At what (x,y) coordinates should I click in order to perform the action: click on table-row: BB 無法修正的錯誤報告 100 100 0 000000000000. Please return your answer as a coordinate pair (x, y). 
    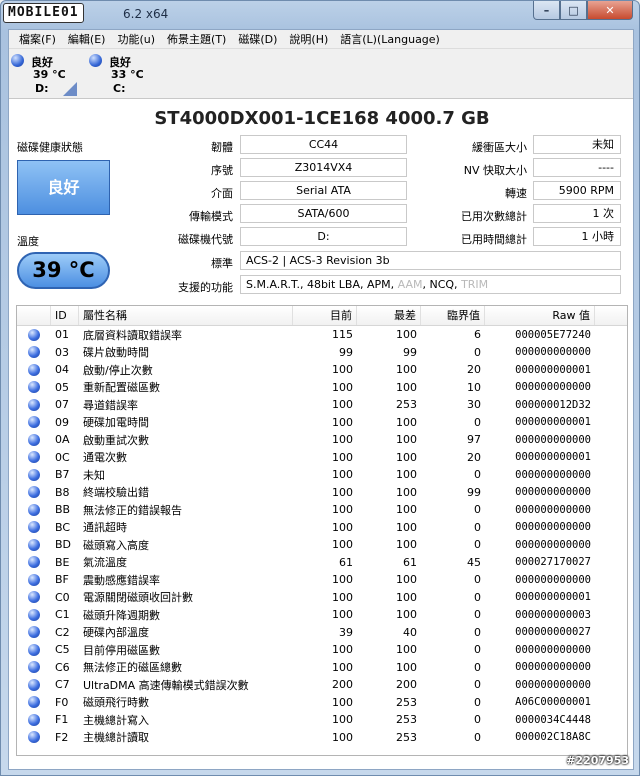
    Looking at the image, I should click on (322, 510).